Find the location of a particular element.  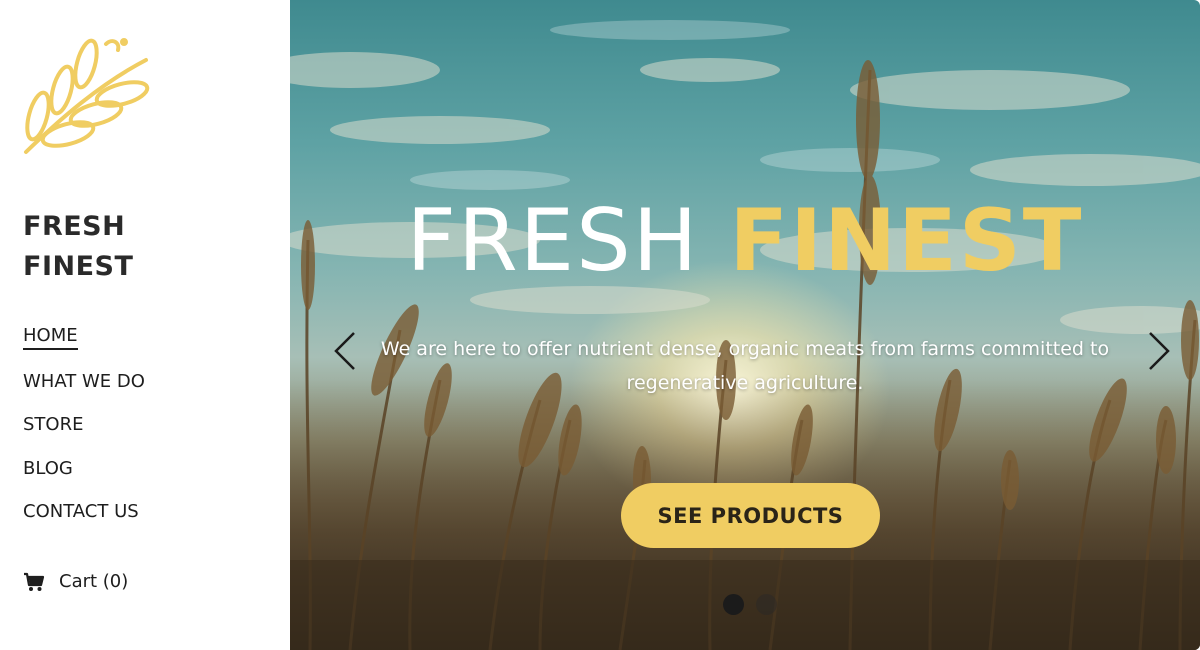

nav-link-home: HOME is located at coordinates (50, 337).